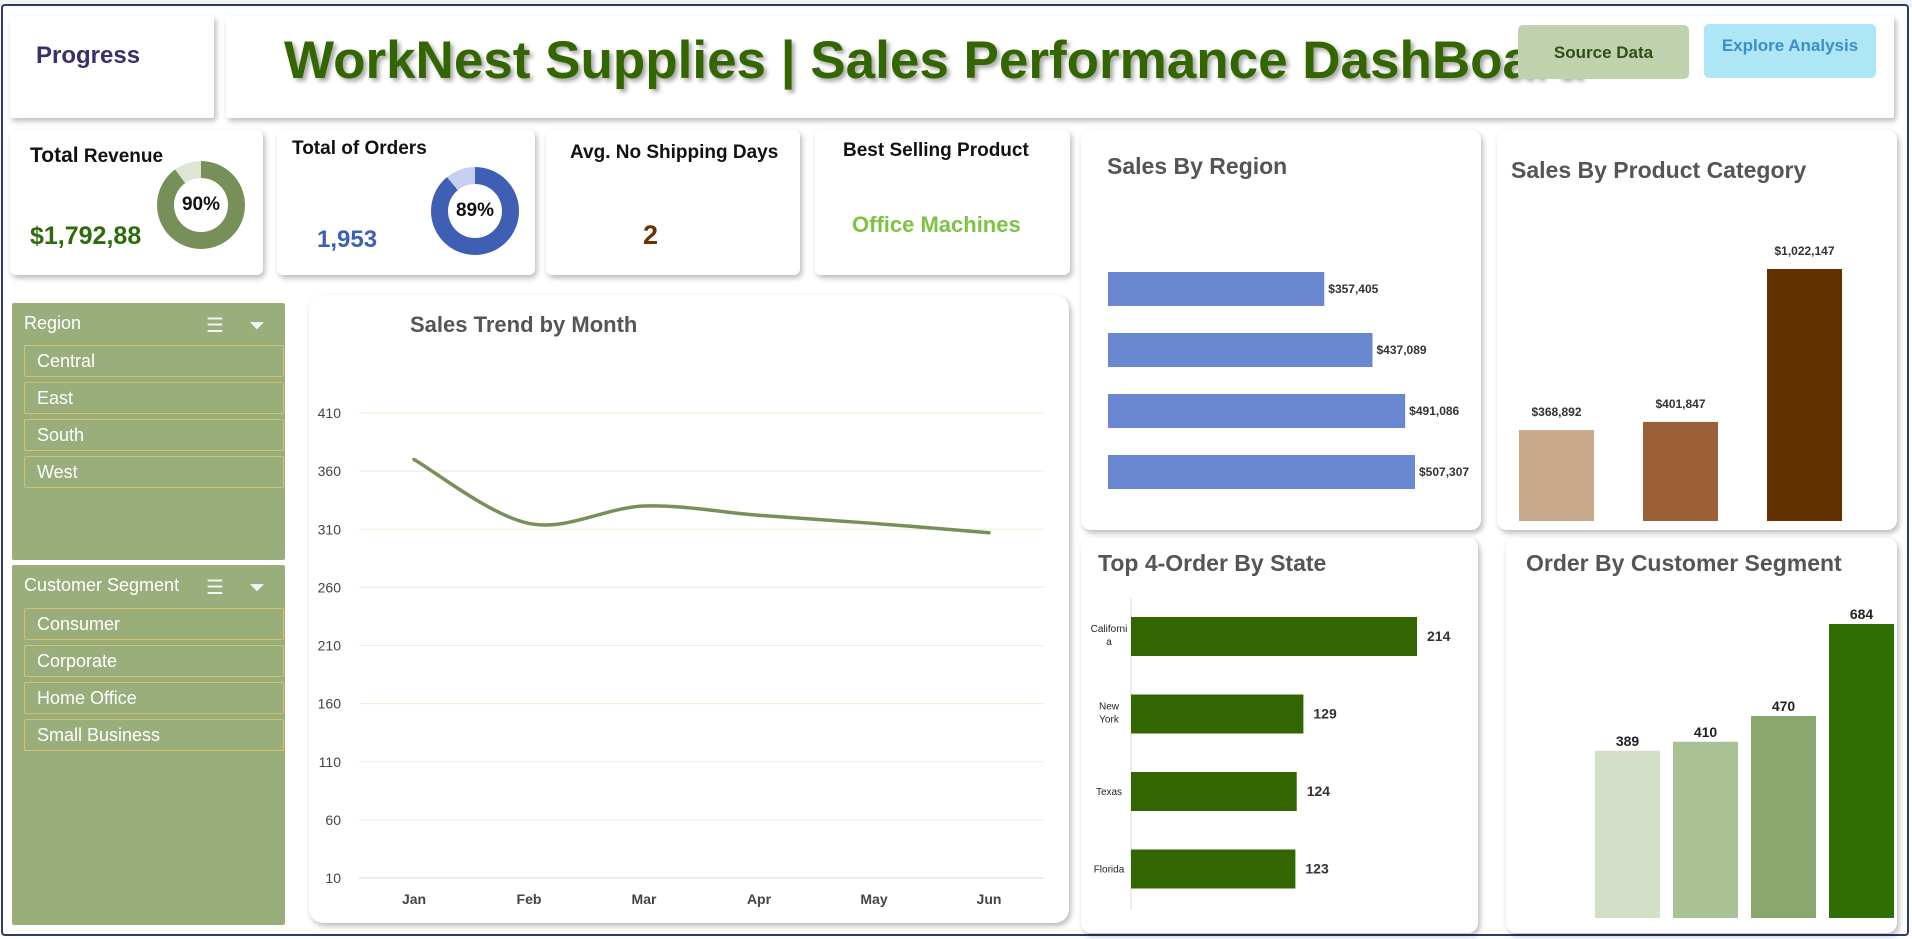 This screenshot has height=939, width=1912. Describe the element at coordinates (873, 899) in the screenshot. I see `x-tick-label: May` at that location.